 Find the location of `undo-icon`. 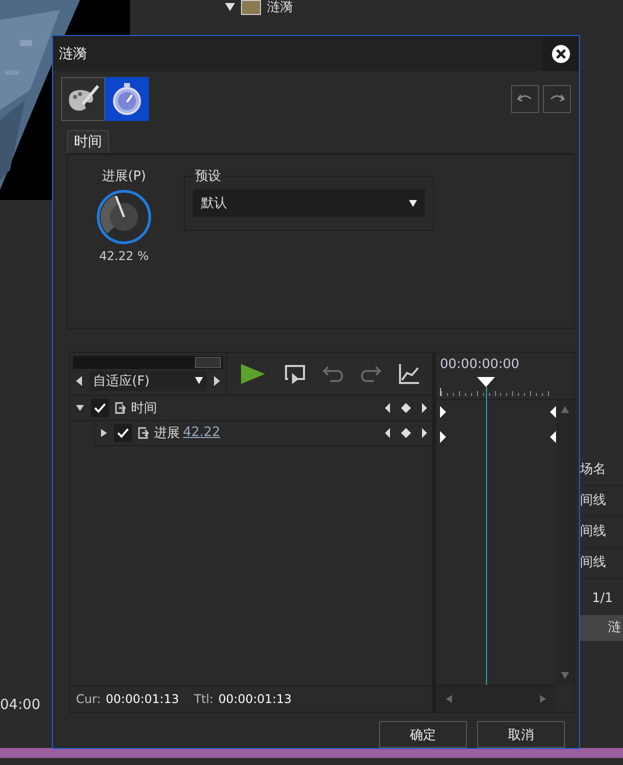

undo-icon is located at coordinates (333, 373).